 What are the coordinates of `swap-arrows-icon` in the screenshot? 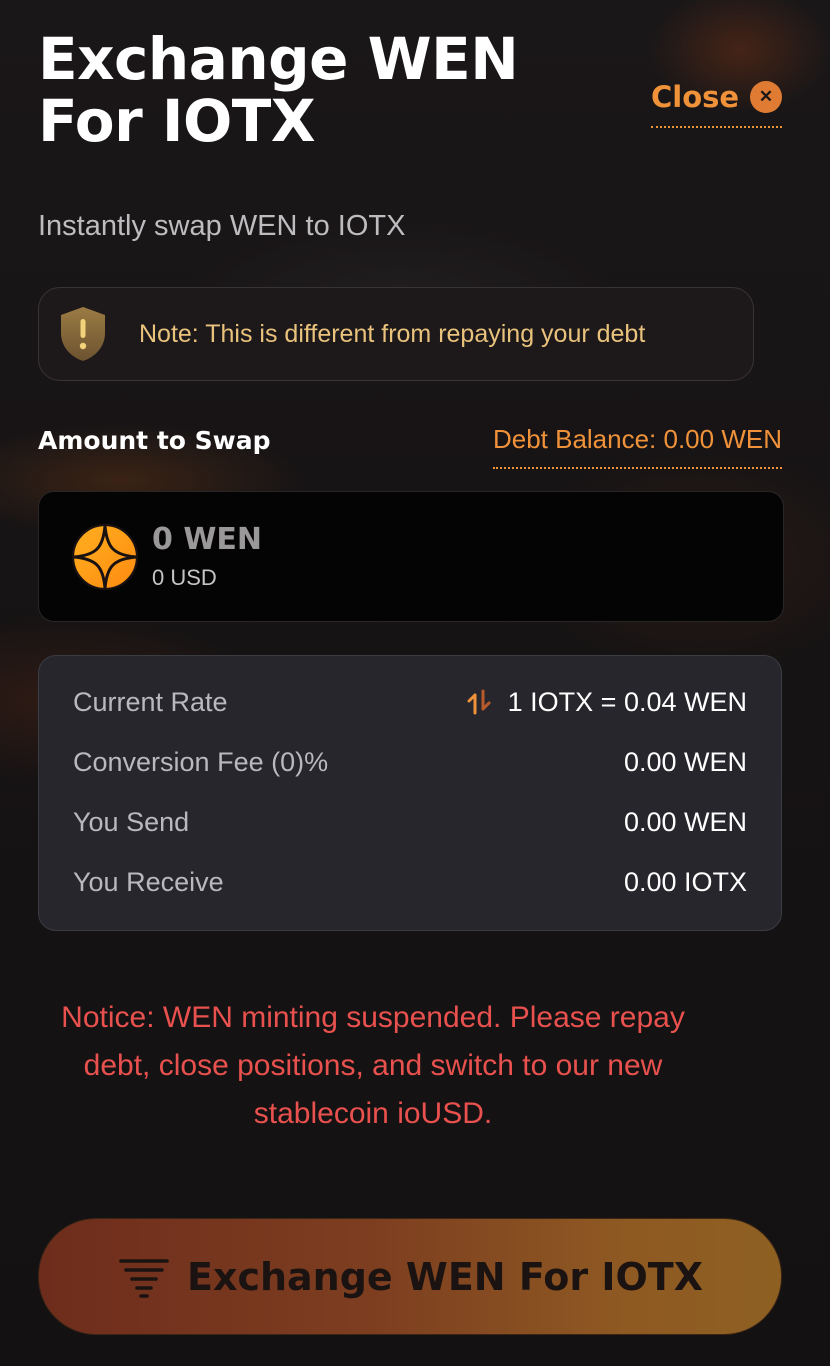 It's located at (479, 702).